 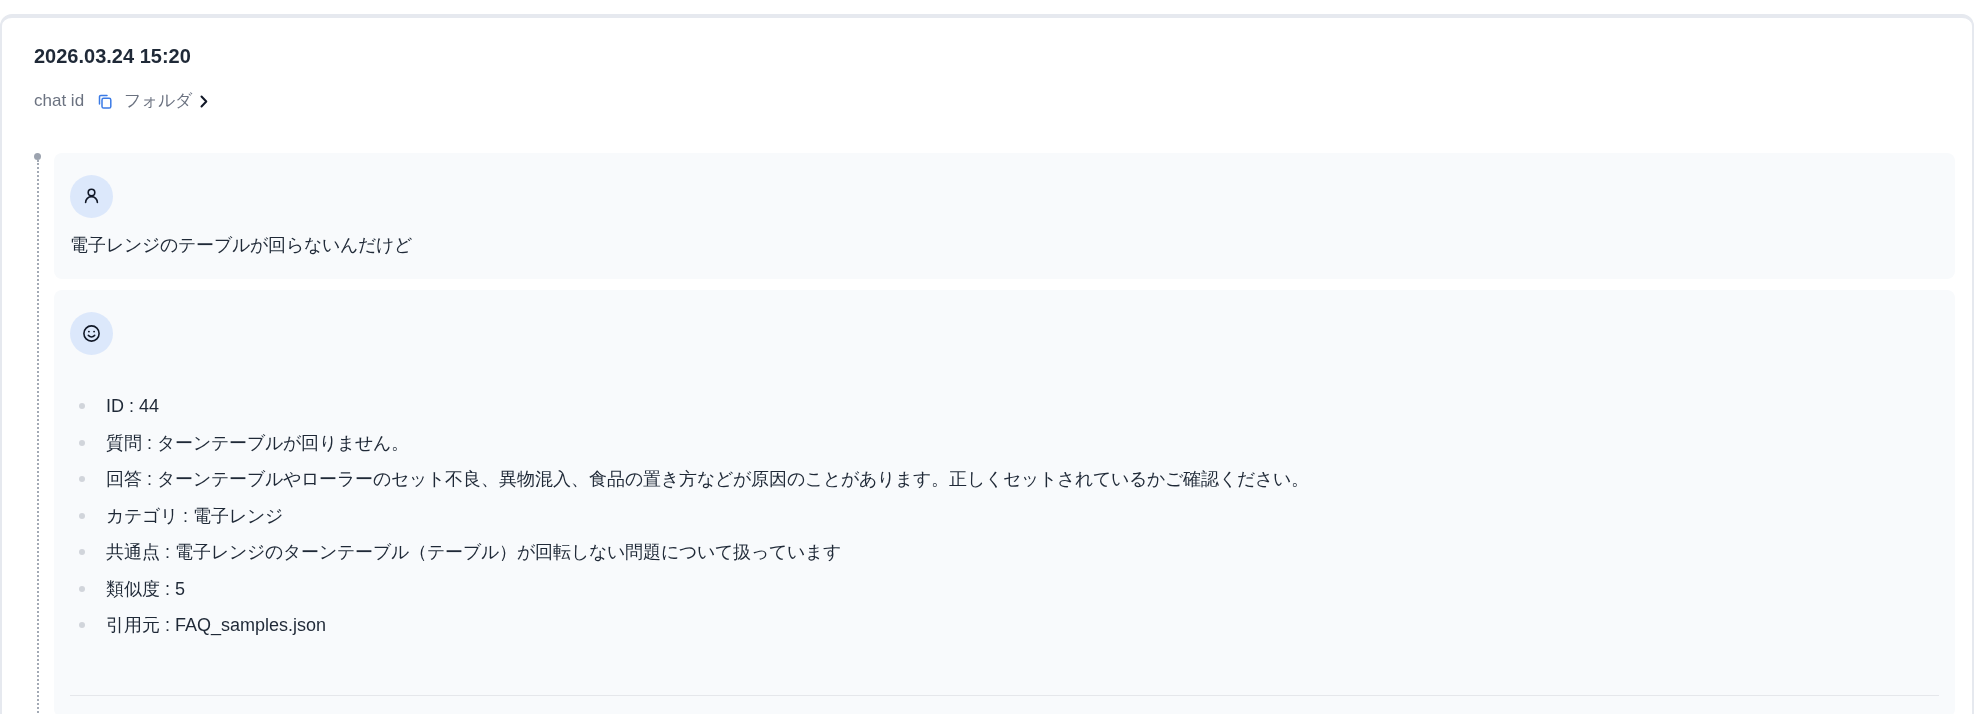 I want to click on detail-text: 回答 : ターンテーブルやローラーのセット不良、異物混入、食品の置き方などが原因のことがあります。正しくセットされているかご確認ください。, so click(x=707, y=480).